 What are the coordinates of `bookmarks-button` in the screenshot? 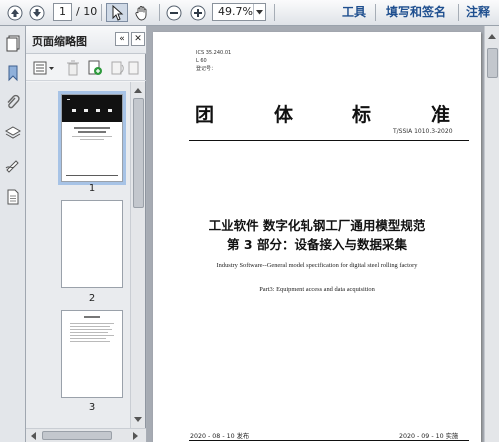 It's located at (13, 73).